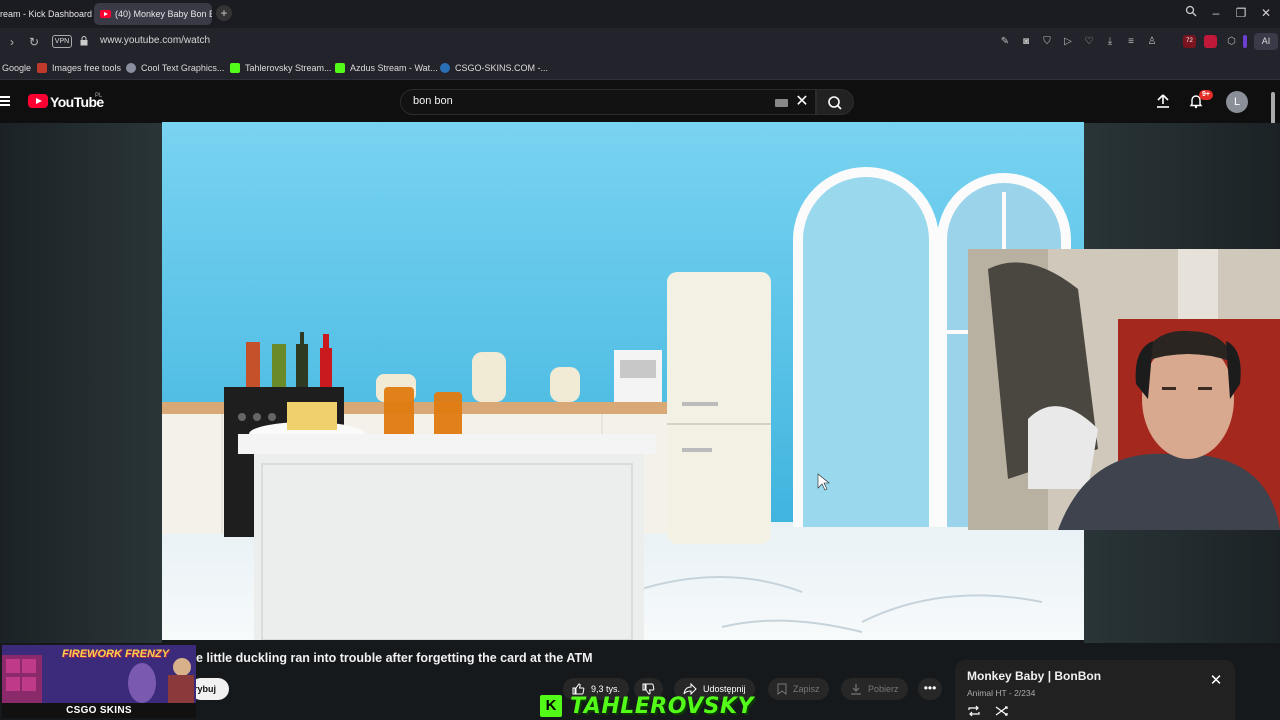 The height and width of the screenshot is (720, 1280). Describe the element at coordinates (781, 103) in the screenshot. I see `keyboard-icon` at that location.